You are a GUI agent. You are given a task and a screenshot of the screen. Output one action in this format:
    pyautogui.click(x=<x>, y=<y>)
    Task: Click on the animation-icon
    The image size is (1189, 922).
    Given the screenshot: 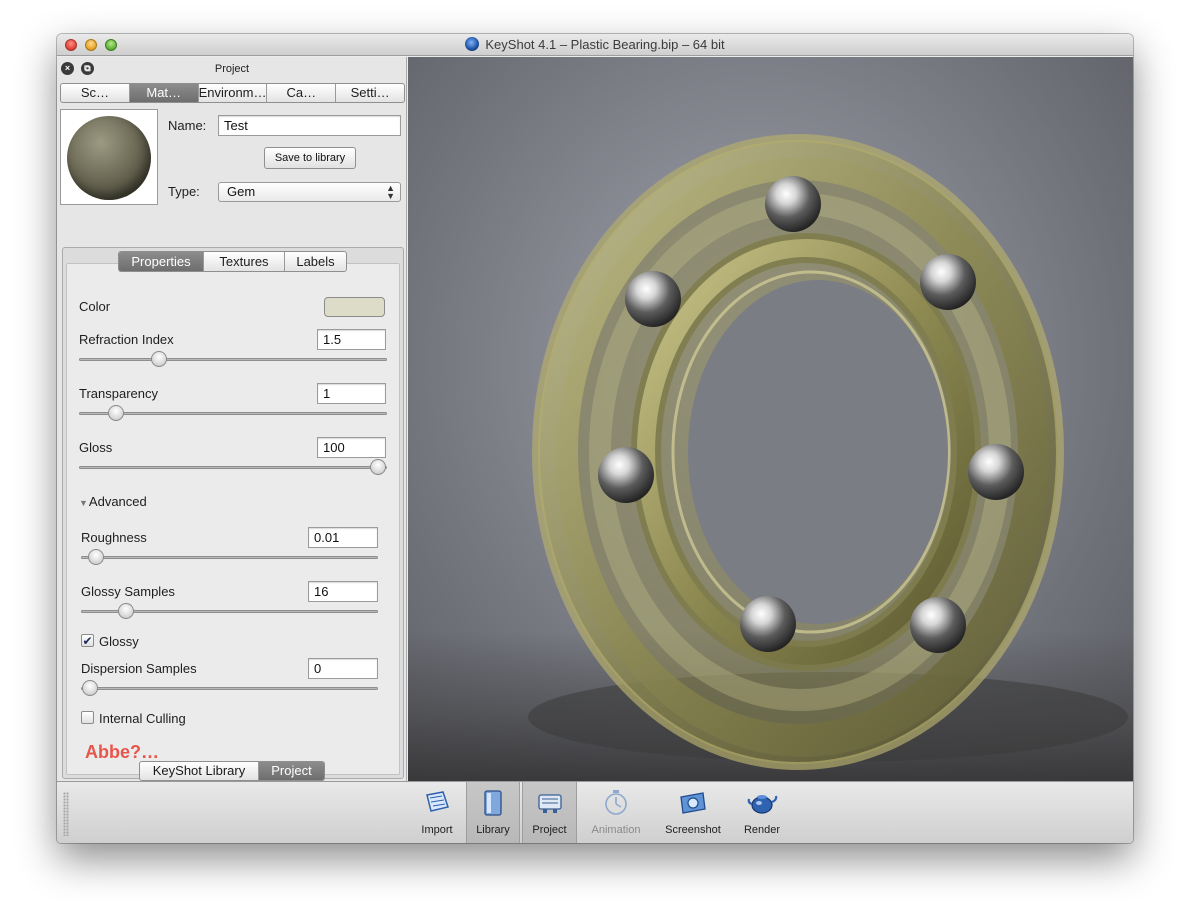 What is the action you would take?
    pyautogui.click(x=616, y=802)
    